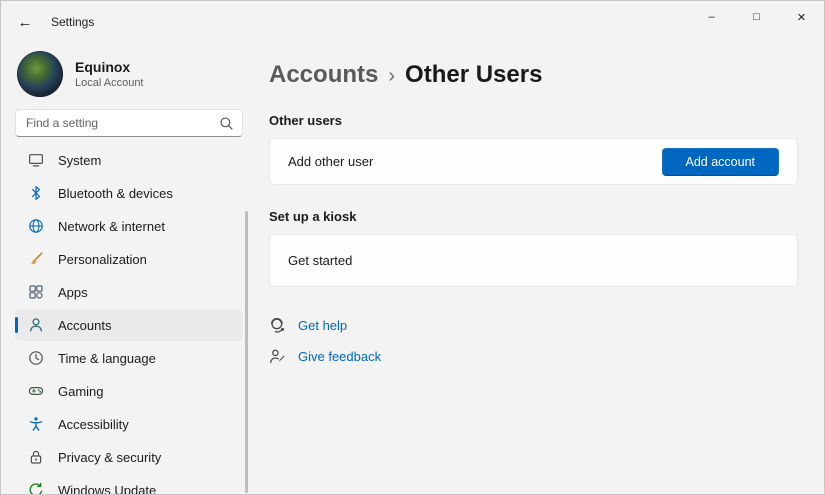  I want to click on sidebar-item-network-internet: Network & internet, so click(129, 226).